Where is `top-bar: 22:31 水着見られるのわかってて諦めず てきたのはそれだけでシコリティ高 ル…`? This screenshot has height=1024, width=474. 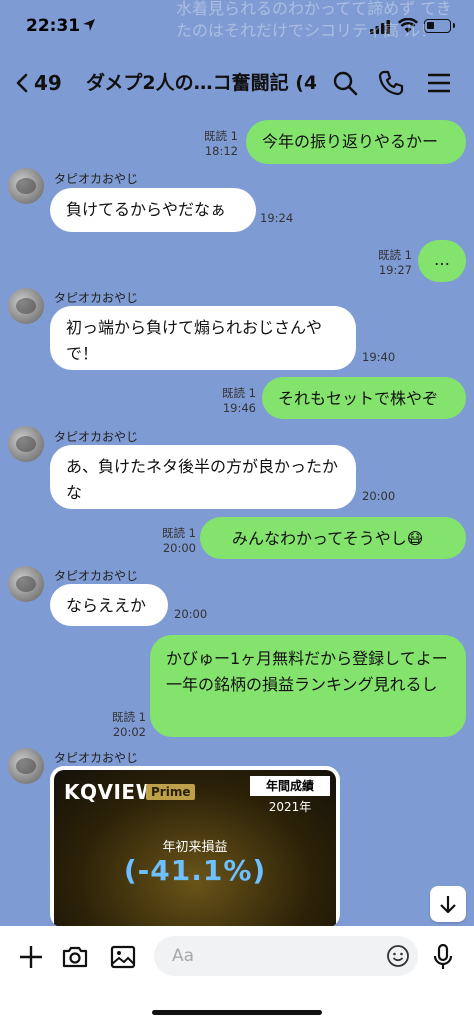 top-bar: 22:31 水着見られるのわかってて諦めず てきたのはそれだけでシコリティ高 ル… is located at coordinates (237, 56).